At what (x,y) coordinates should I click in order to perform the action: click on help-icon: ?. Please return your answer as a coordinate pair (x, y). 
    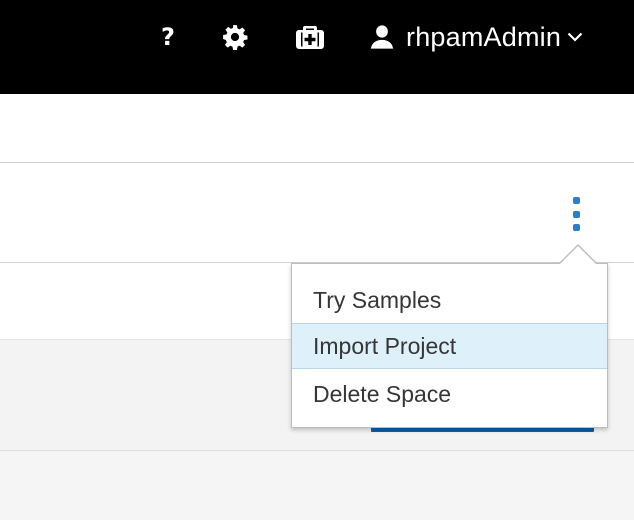
    Looking at the image, I should click on (168, 37).